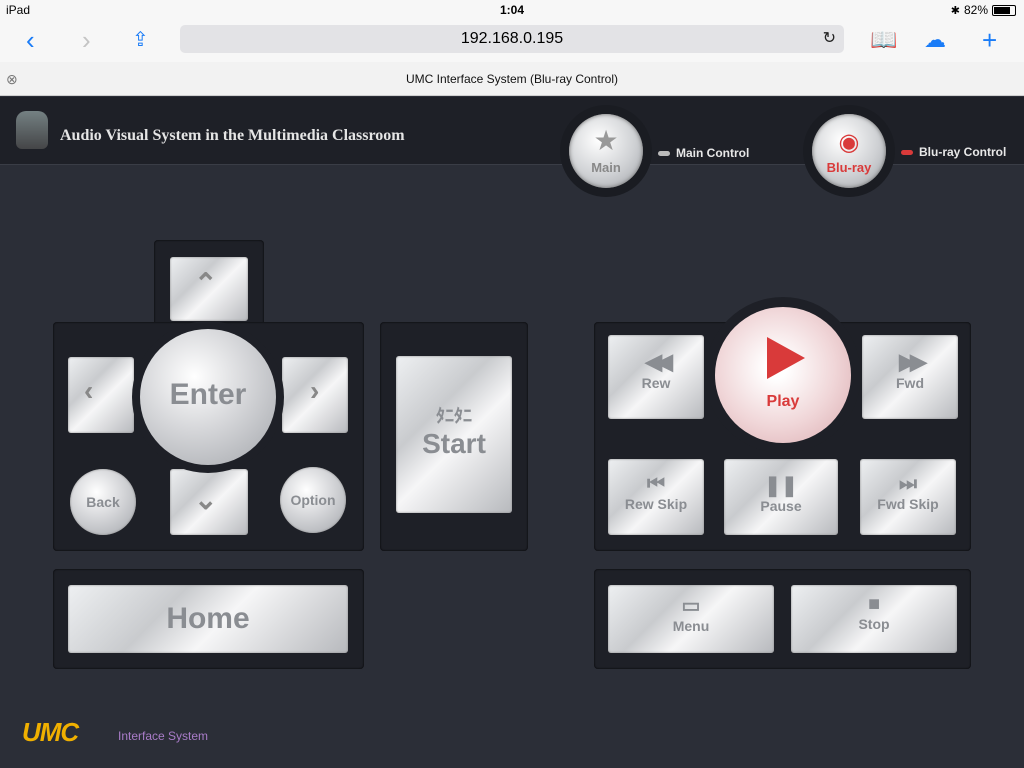  Describe the element at coordinates (935, 40) in the screenshot. I see `cloud-tabs-icon: ☁` at that location.